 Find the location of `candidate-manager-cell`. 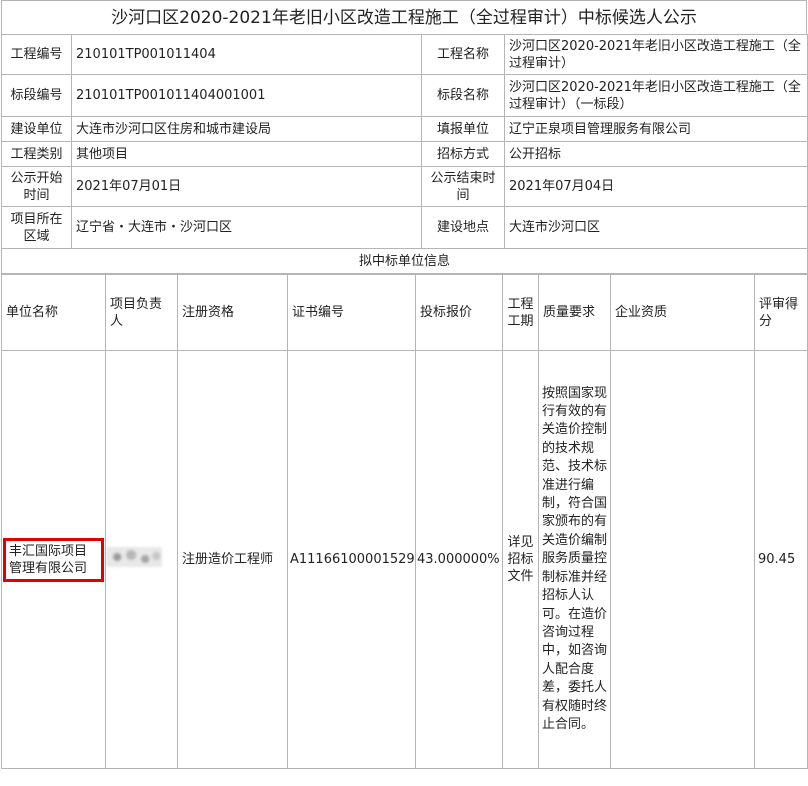

candidate-manager-cell is located at coordinates (141, 559).